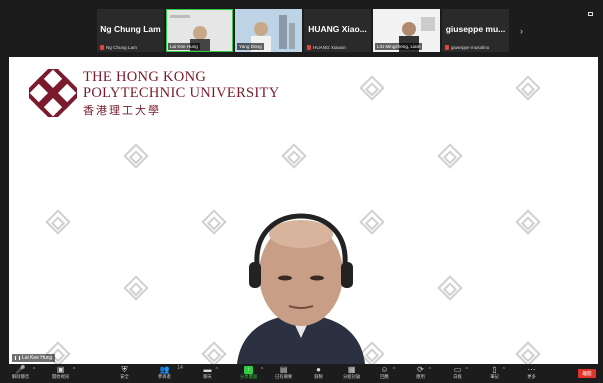  Describe the element at coordinates (207, 376) in the screenshot. I see `chat-label: 聊天` at that location.